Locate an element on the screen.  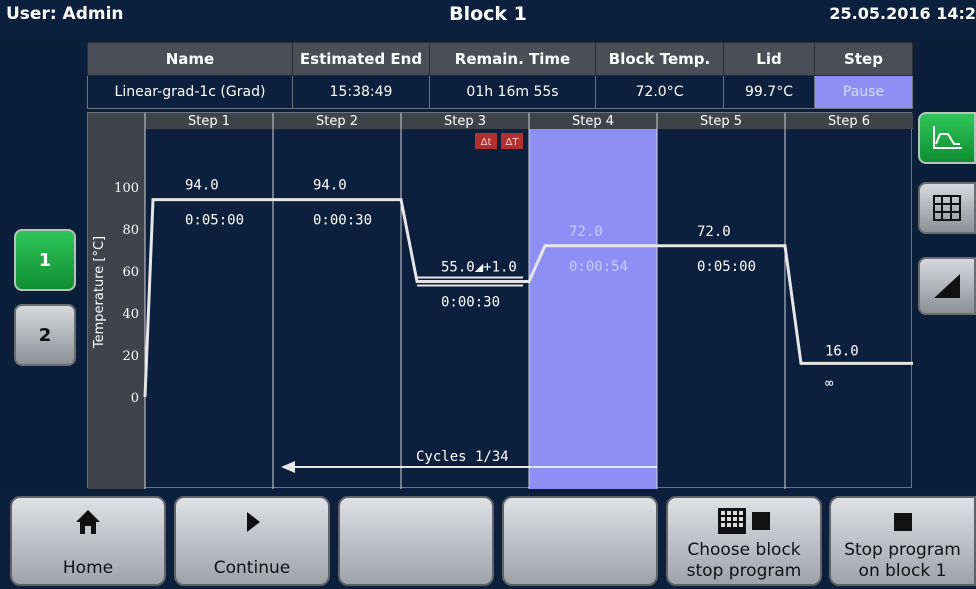
block-1-label: 1 is located at coordinates (45, 260).